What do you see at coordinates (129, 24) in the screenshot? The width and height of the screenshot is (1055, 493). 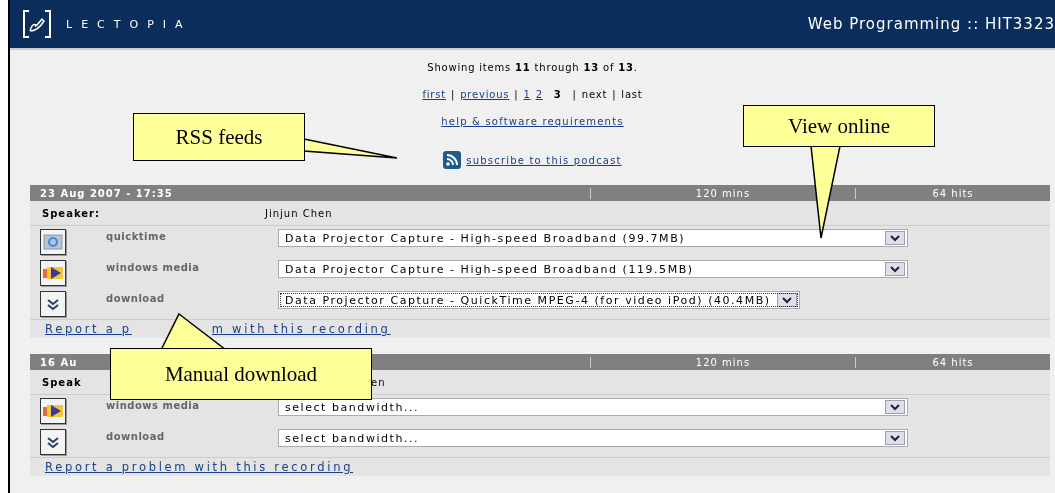 I see `logo-text: LECTOPIA` at bounding box center [129, 24].